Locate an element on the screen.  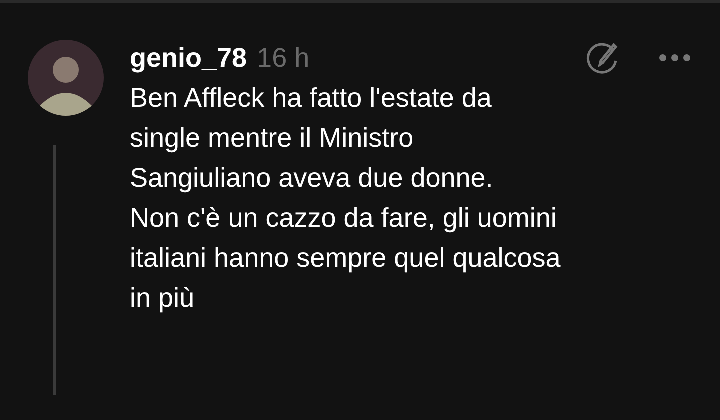
username: genio_78 is located at coordinates (189, 58).